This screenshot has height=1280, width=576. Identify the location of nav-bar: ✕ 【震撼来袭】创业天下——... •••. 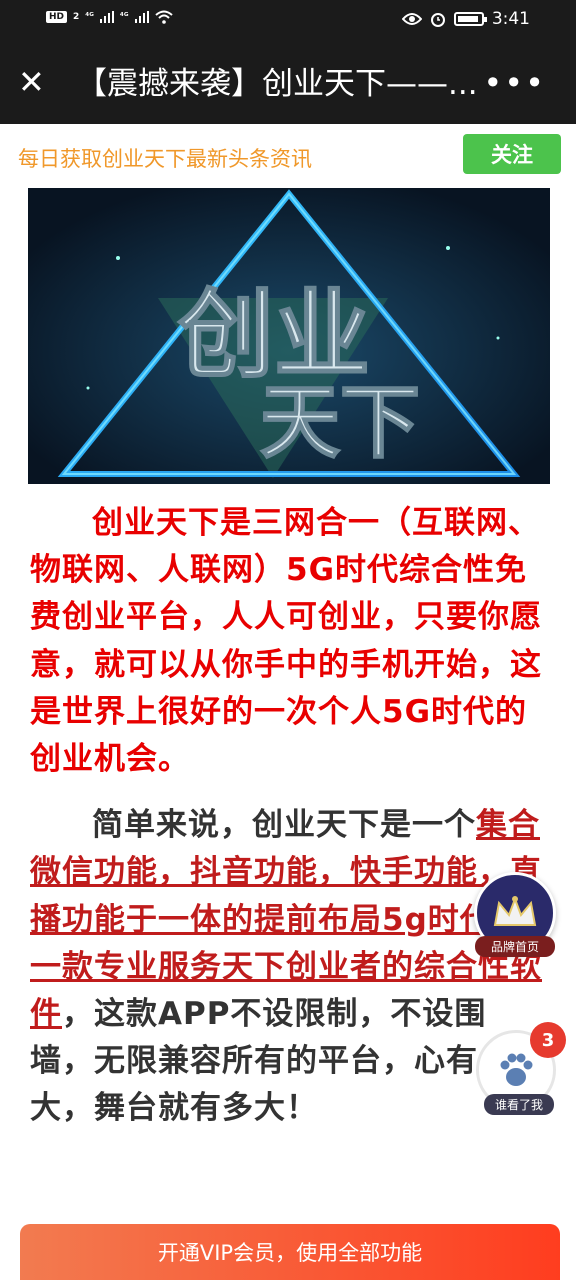
(288, 83).